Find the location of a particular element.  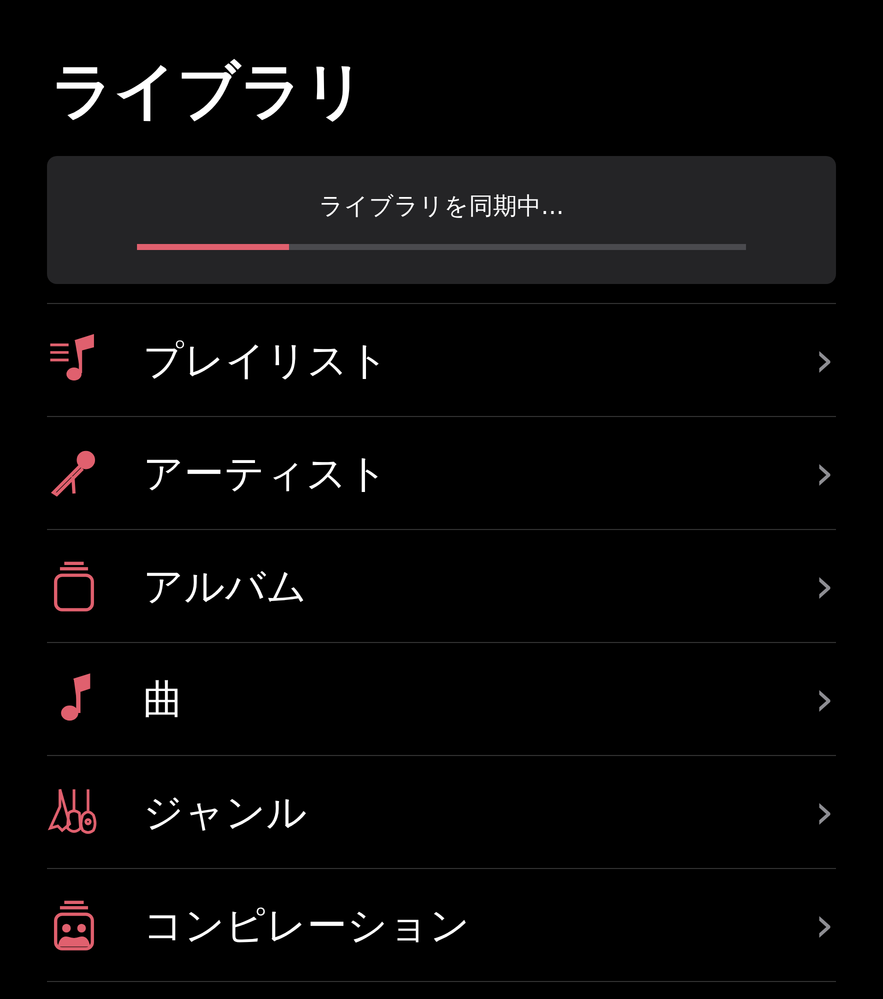

row-label: コンピレーション is located at coordinates (307, 926).